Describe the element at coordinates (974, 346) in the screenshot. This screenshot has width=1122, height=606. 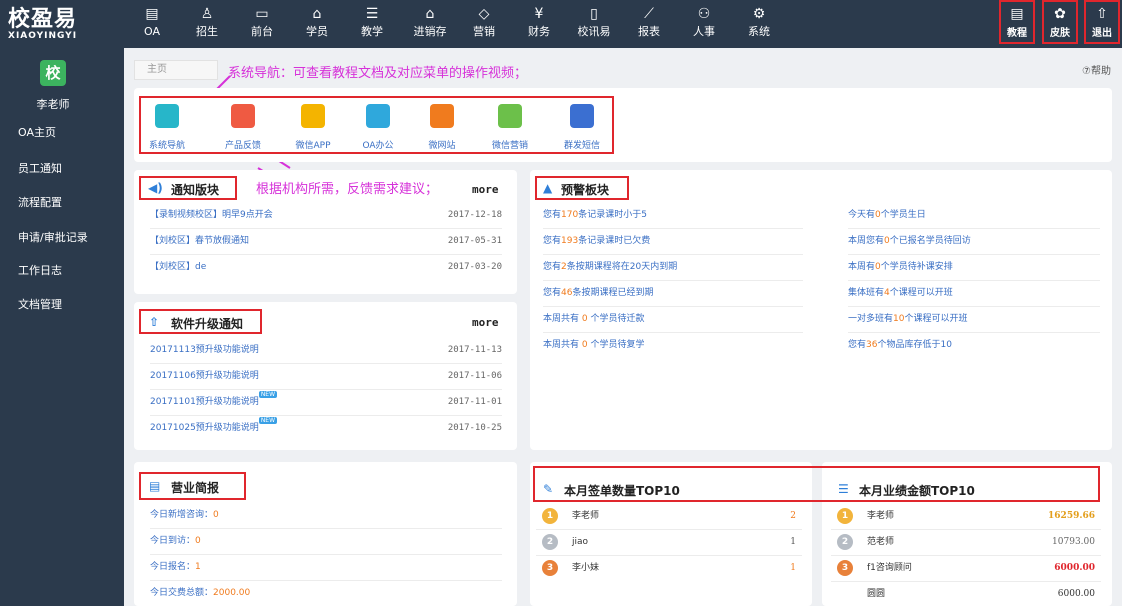
I see `warning-item: 您有36个物品库存低于10` at that location.